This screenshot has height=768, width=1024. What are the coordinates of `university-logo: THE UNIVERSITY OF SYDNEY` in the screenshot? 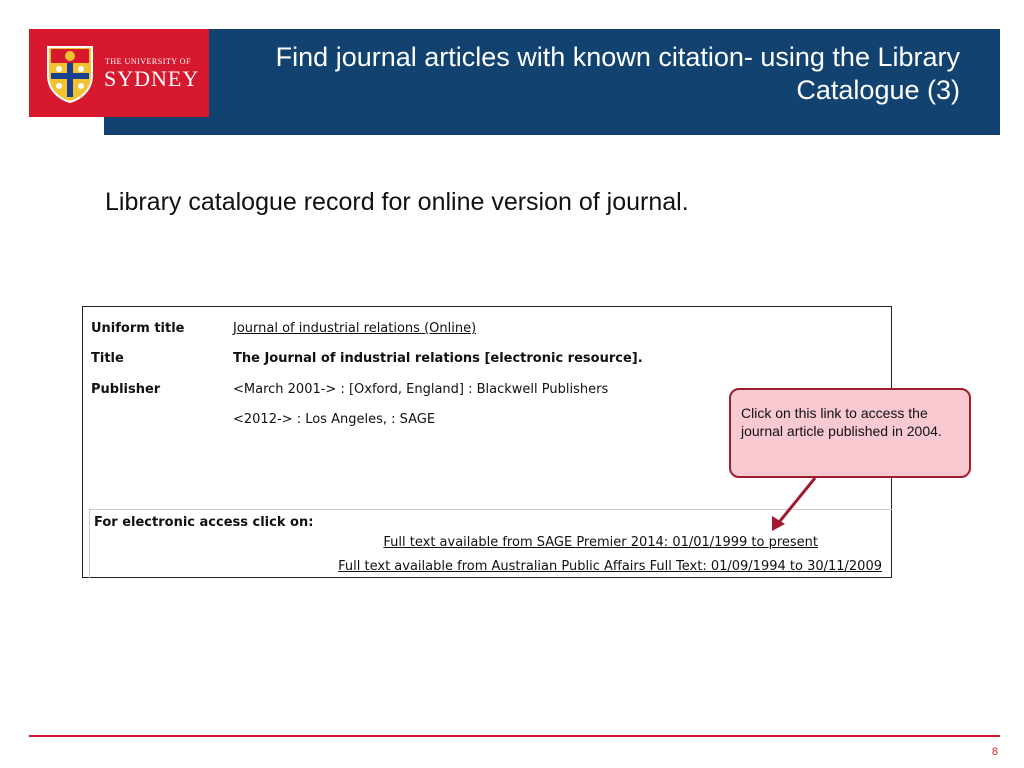 It's located at (119, 73).